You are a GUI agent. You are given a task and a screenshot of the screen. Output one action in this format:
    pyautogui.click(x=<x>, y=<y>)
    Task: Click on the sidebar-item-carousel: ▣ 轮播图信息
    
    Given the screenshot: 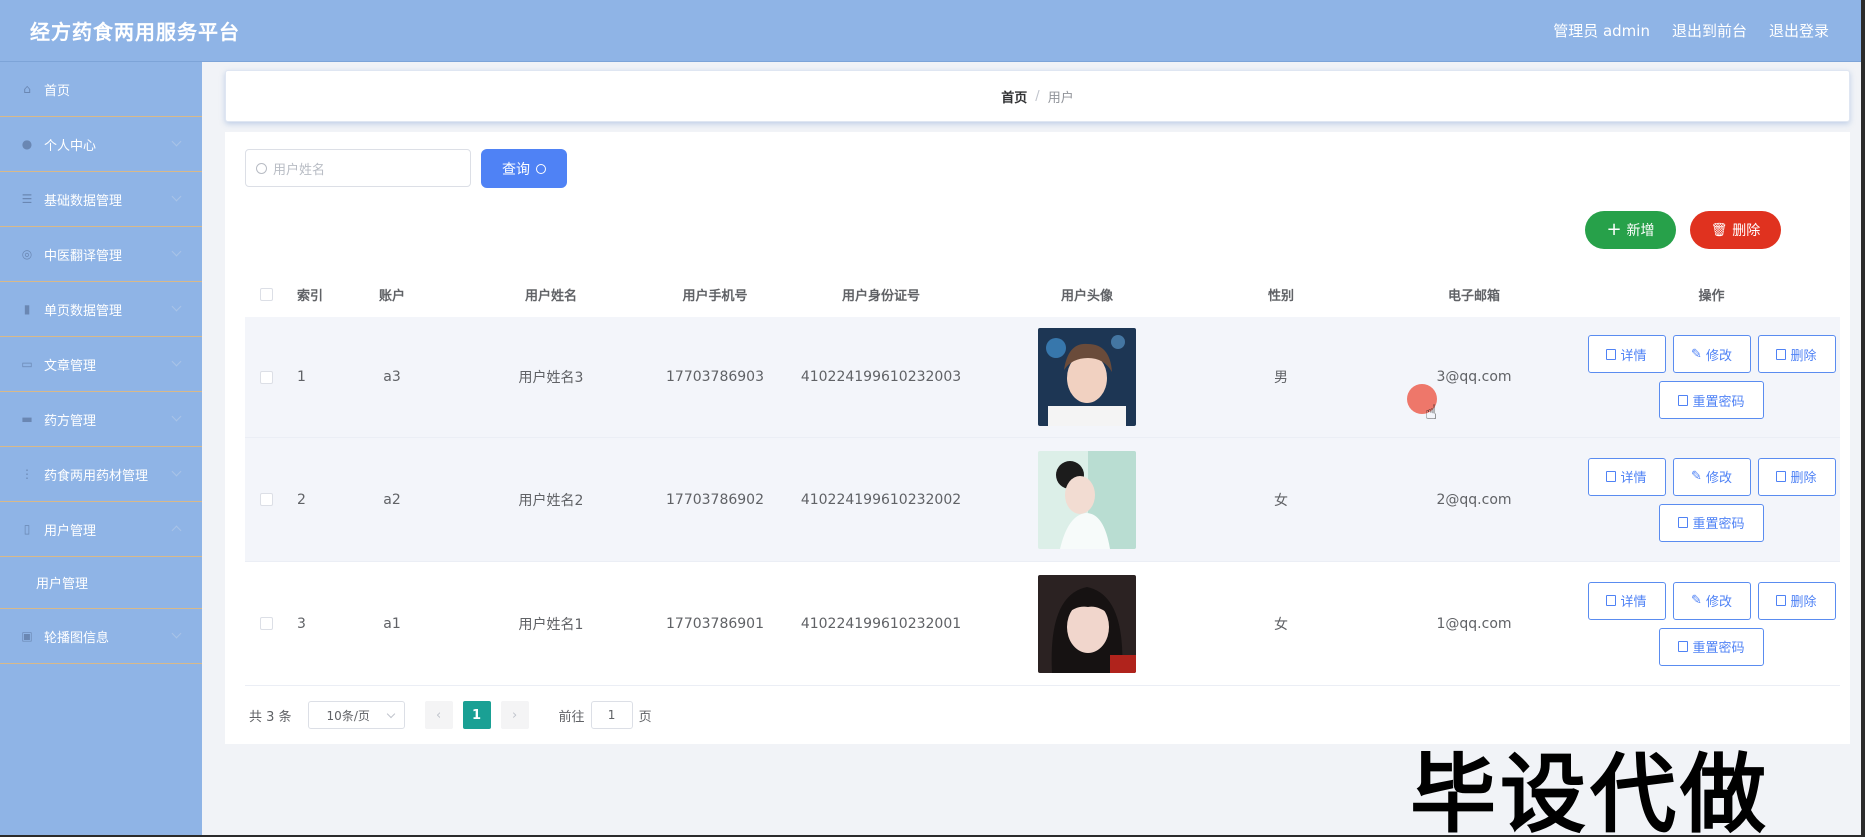 What is the action you would take?
    pyautogui.click(x=101, y=636)
    